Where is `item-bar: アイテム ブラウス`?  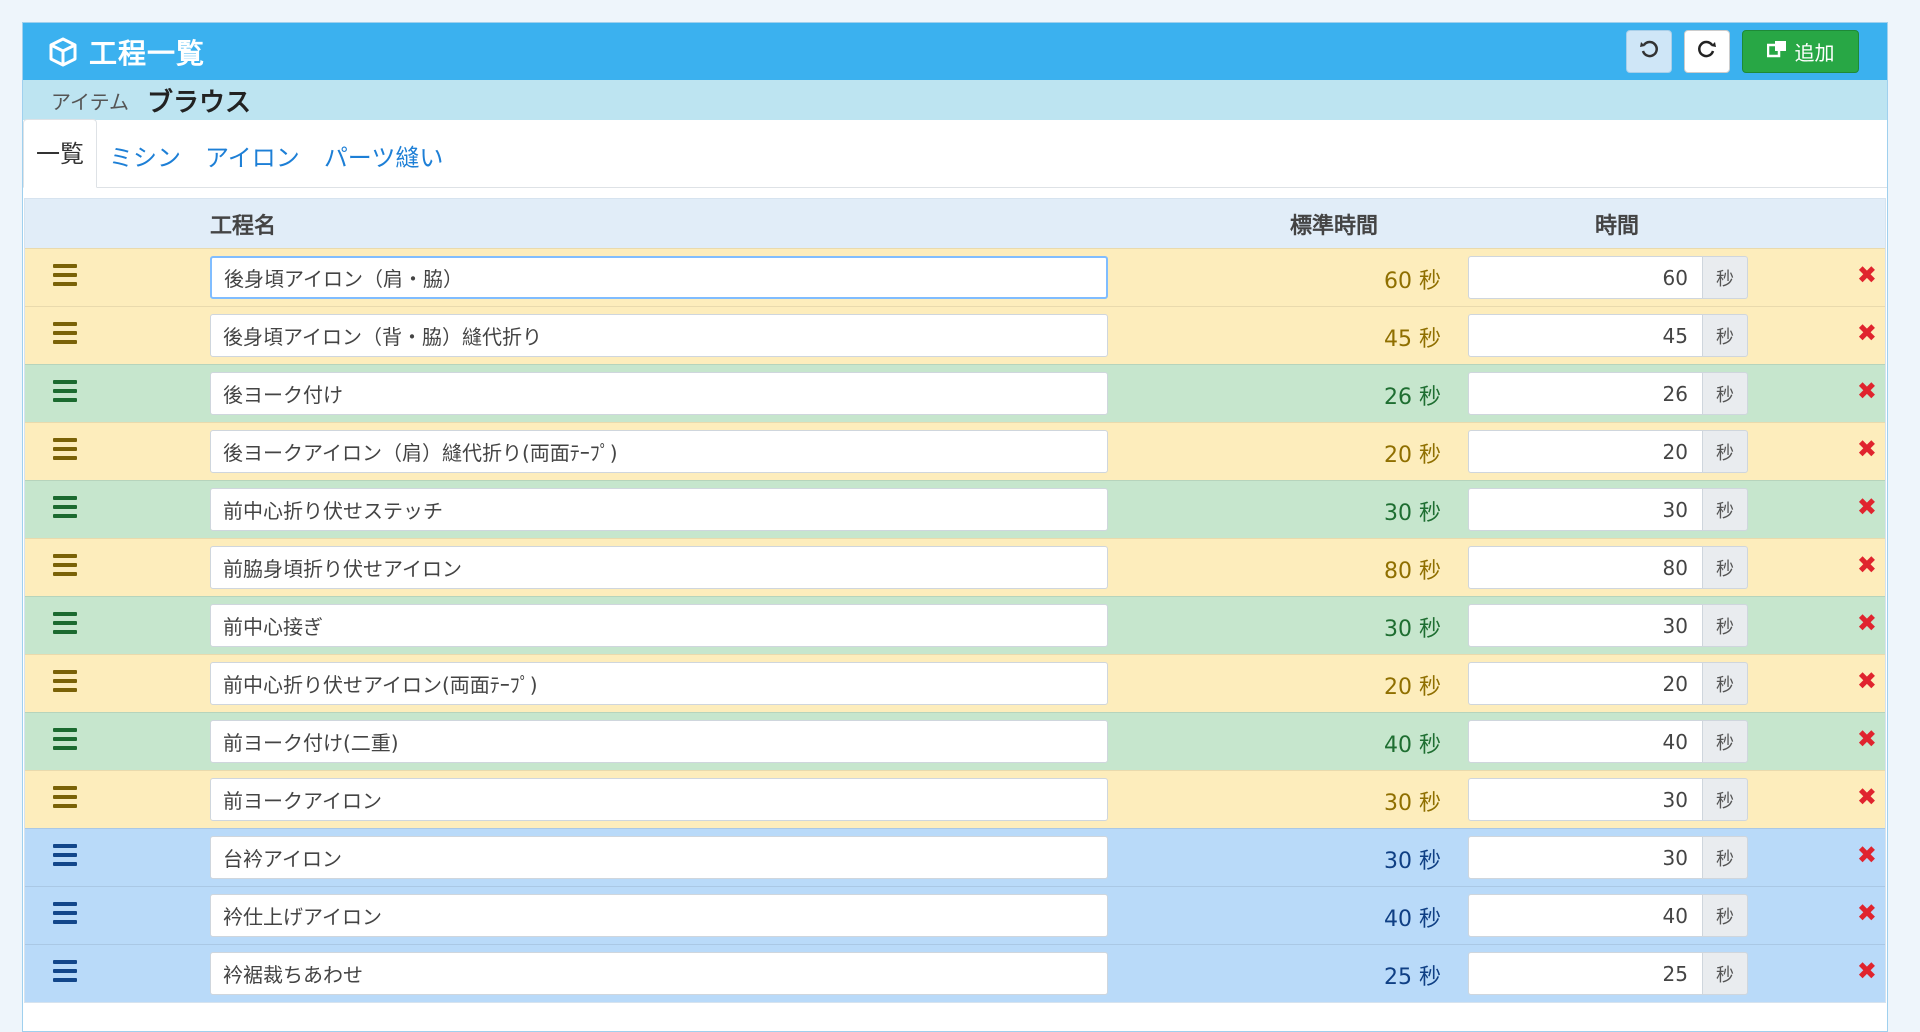 item-bar: アイテム ブラウス is located at coordinates (955, 100).